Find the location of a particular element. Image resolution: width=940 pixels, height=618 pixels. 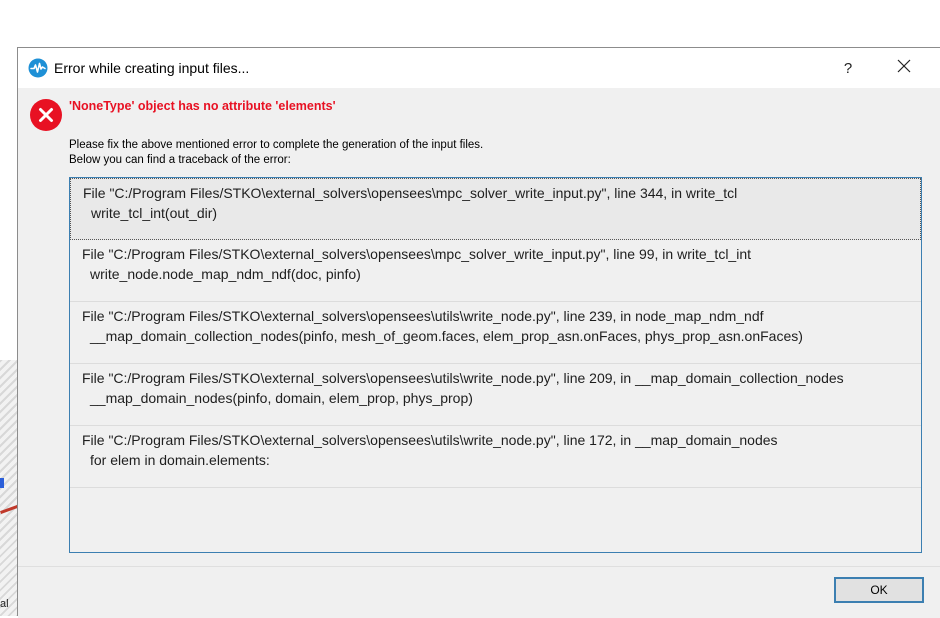

waveform-icon is located at coordinates (38, 68).